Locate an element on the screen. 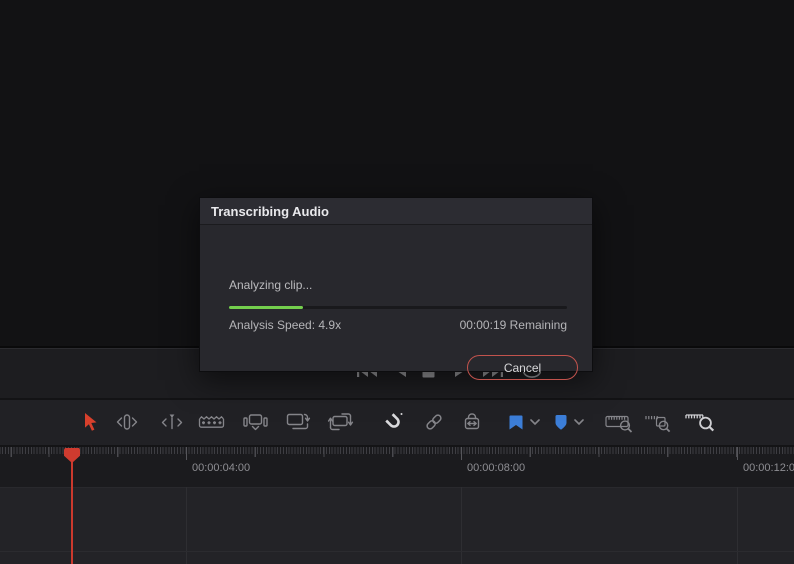 This screenshot has width=794, height=564. trim-edit-icon is located at coordinates (127, 422).